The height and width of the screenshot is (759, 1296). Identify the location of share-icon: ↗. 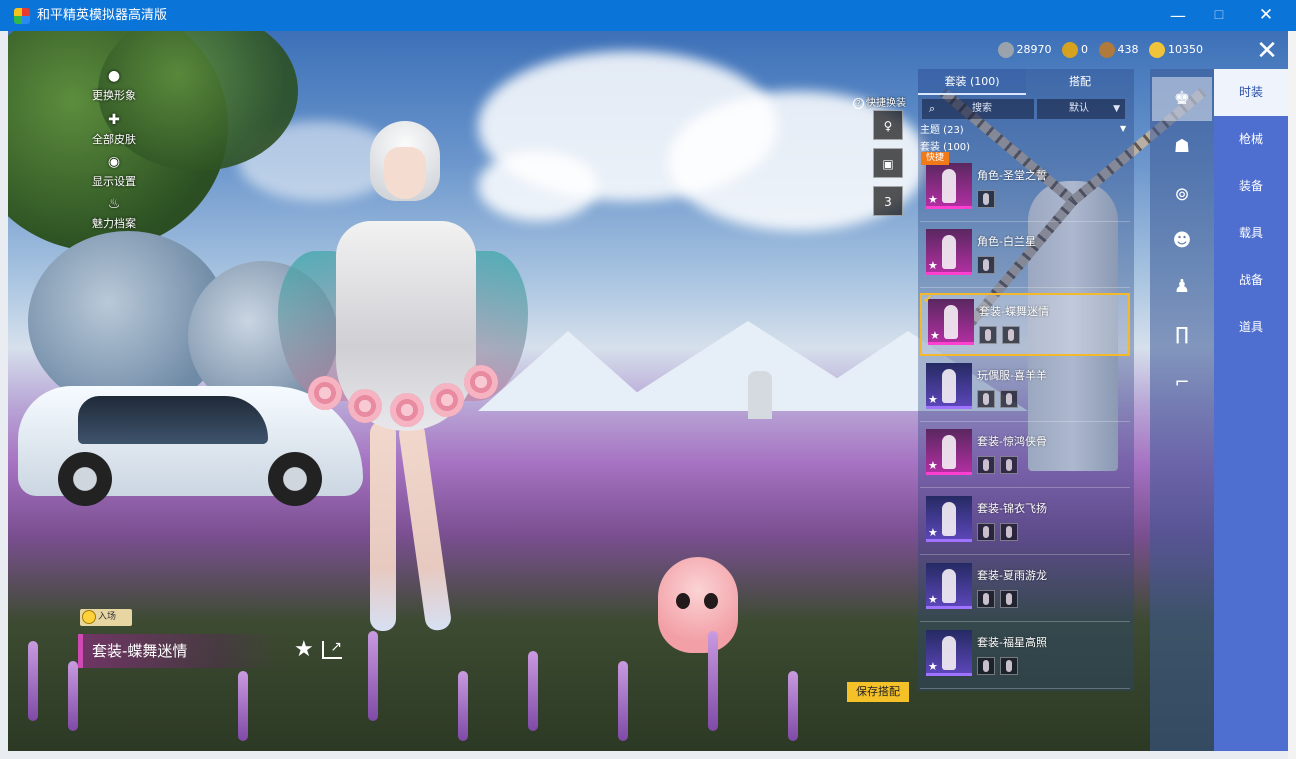
(332, 649).